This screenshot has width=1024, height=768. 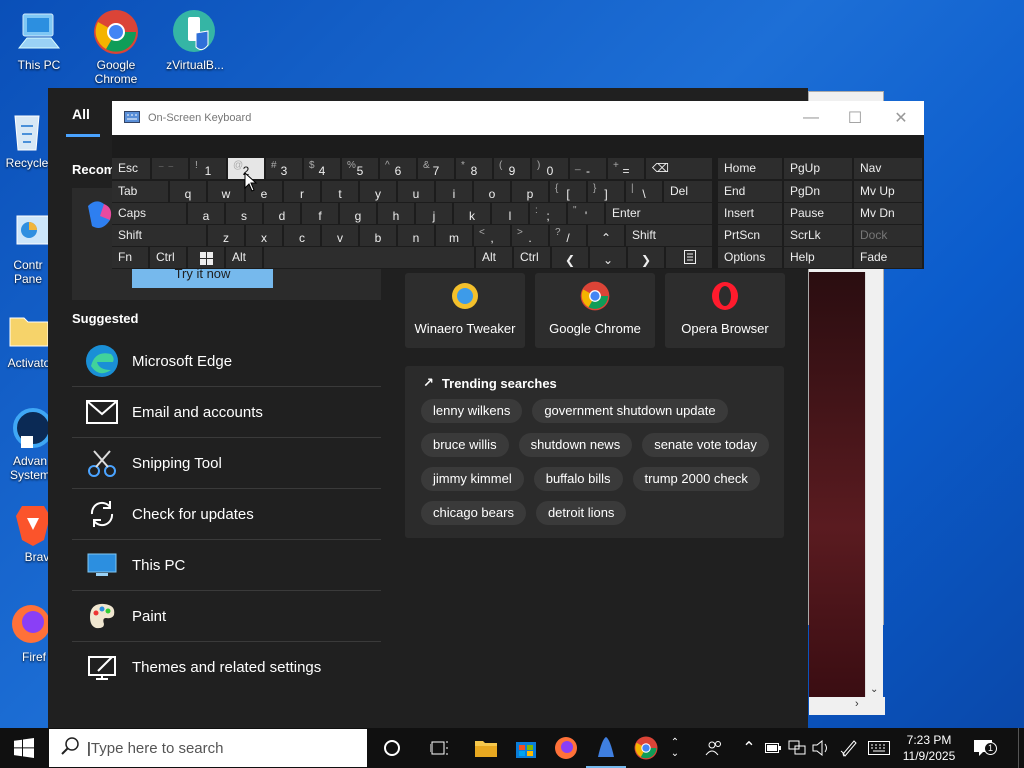 What do you see at coordinates (818, 213) in the screenshot?
I see `key-pause: Pause` at bounding box center [818, 213].